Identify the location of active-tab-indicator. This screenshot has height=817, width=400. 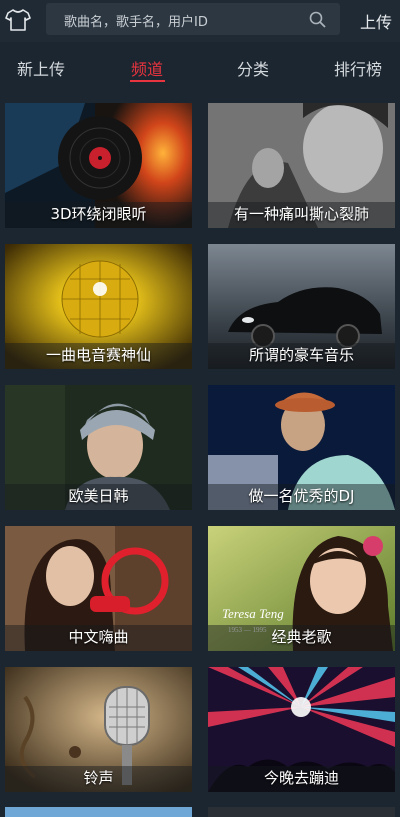
(147, 81).